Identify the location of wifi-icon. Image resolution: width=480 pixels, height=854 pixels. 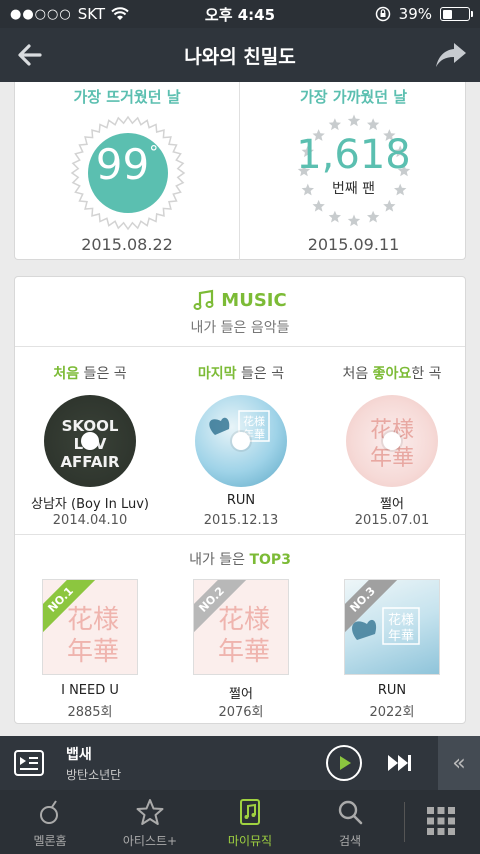
(120, 13).